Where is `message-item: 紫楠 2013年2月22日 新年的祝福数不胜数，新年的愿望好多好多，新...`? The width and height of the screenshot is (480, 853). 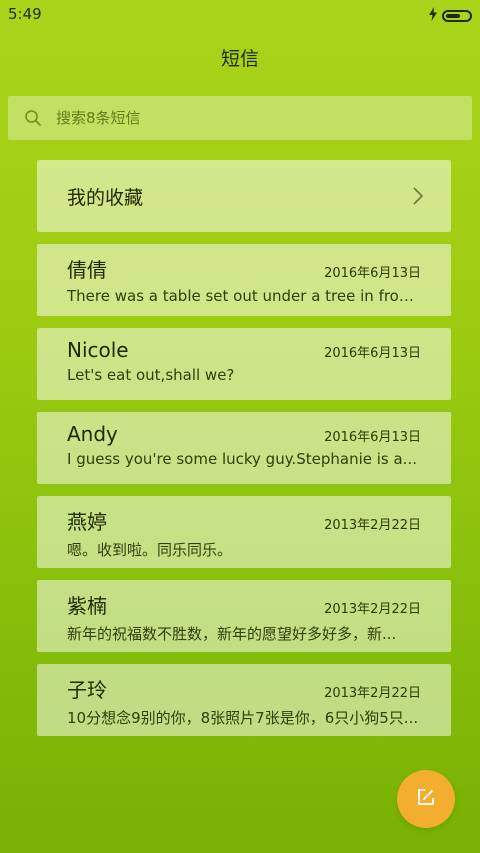
message-item: 紫楠 2013年2月22日 新年的祝福数不胜数，新年的愿望好多好多，新... is located at coordinates (244, 616).